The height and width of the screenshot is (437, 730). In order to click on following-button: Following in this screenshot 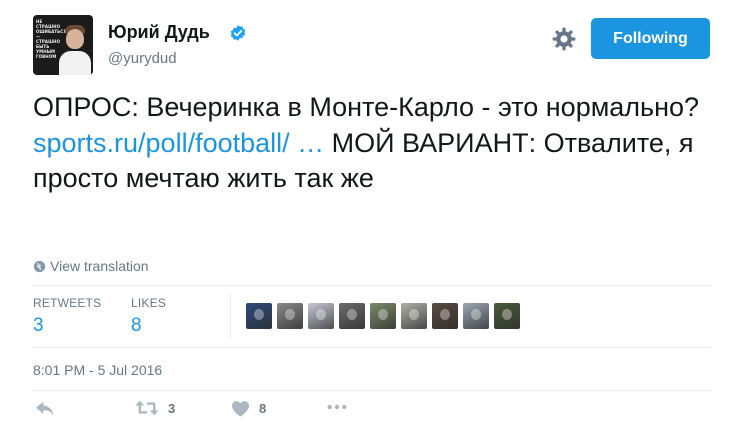, I will do `click(650, 38)`.